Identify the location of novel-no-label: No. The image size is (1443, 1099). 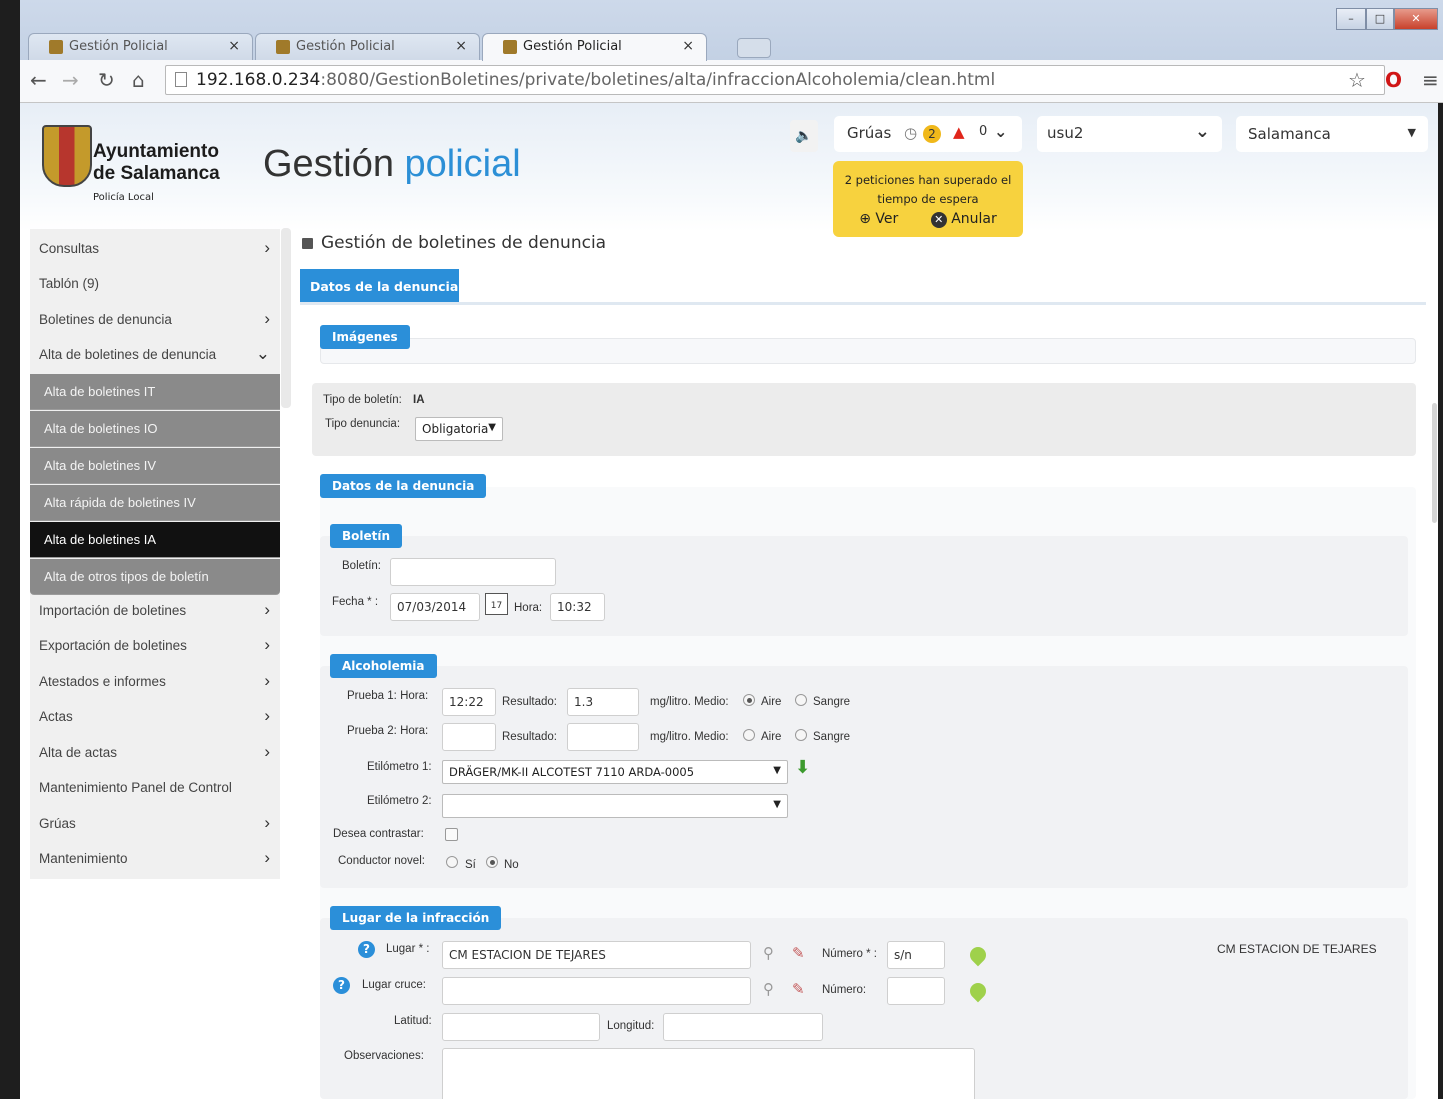
(511, 865).